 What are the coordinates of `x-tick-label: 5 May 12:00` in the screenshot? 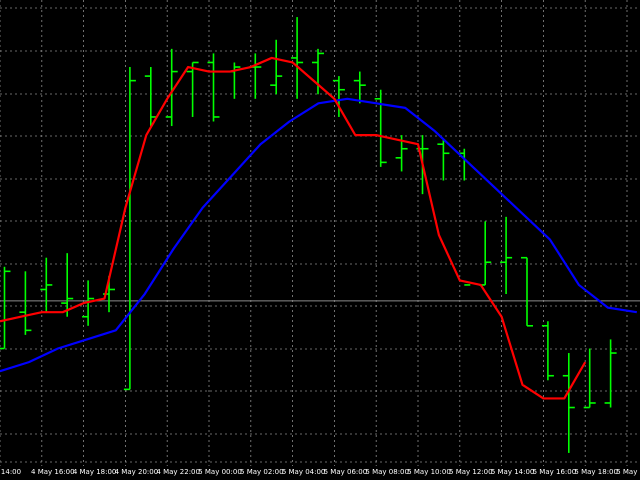 It's located at (471, 472).